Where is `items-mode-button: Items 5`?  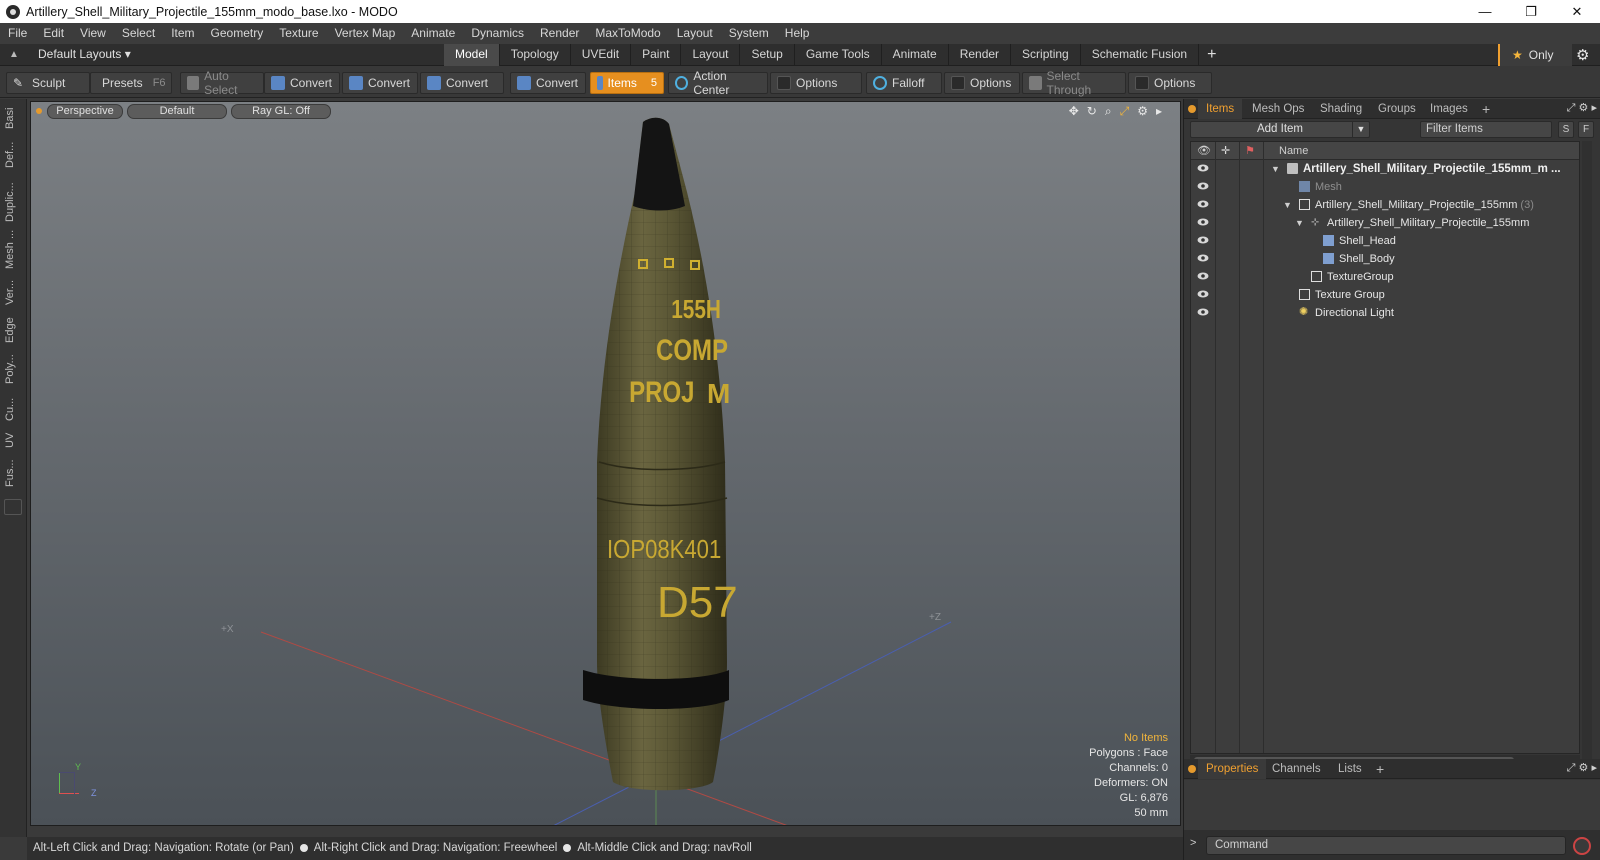 items-mode-button: Items 5 is located at coordinates (627, 83).